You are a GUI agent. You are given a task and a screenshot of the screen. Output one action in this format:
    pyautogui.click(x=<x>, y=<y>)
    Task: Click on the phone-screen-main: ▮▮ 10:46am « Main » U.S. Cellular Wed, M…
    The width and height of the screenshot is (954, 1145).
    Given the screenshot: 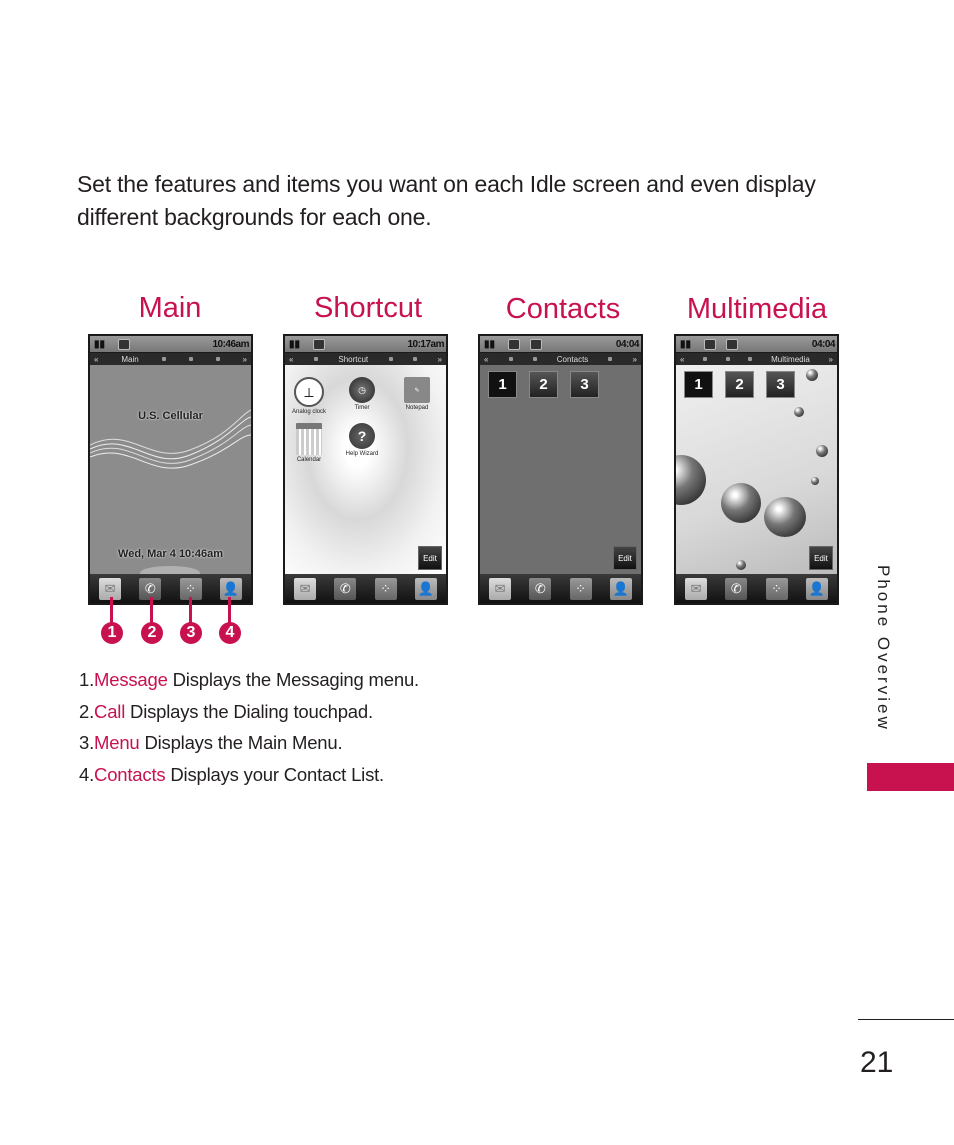 What is the action you would take?
    pyautogui.click(x=170, y=469)
    